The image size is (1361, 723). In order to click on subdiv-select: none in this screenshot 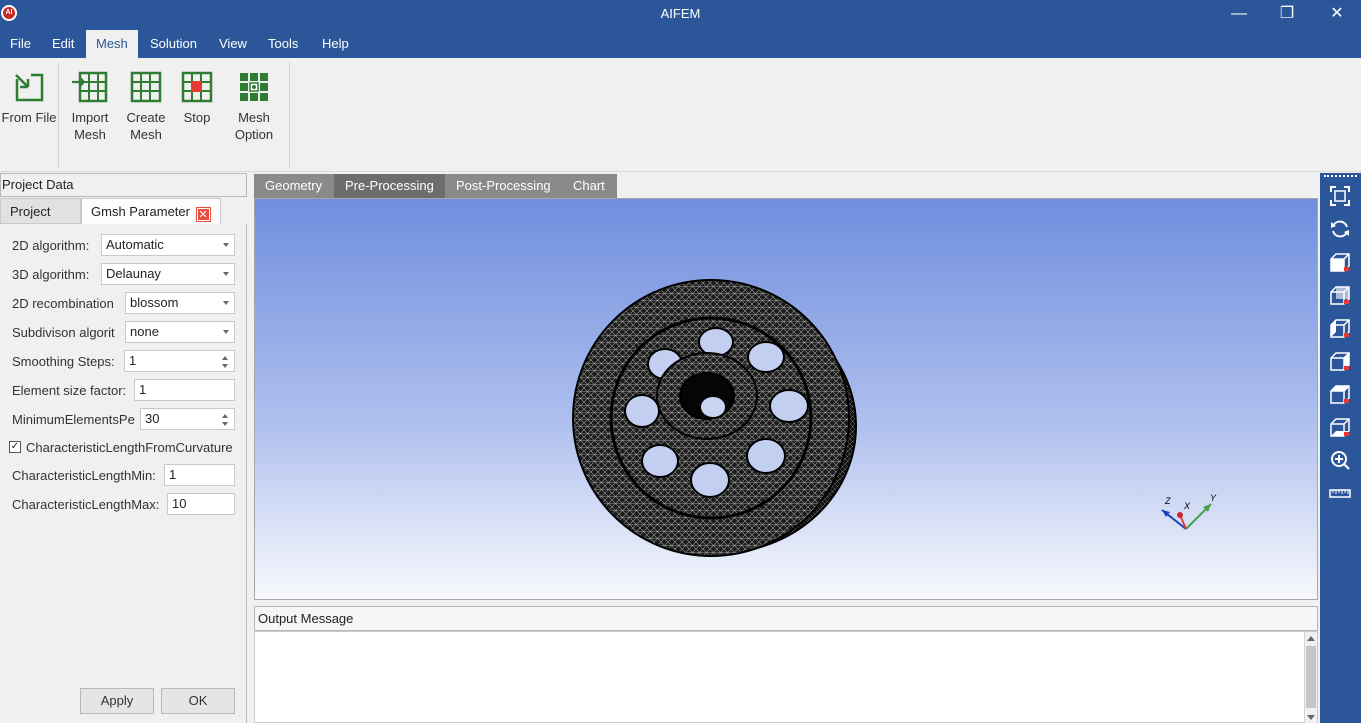, I will do `click(180, 332)`.